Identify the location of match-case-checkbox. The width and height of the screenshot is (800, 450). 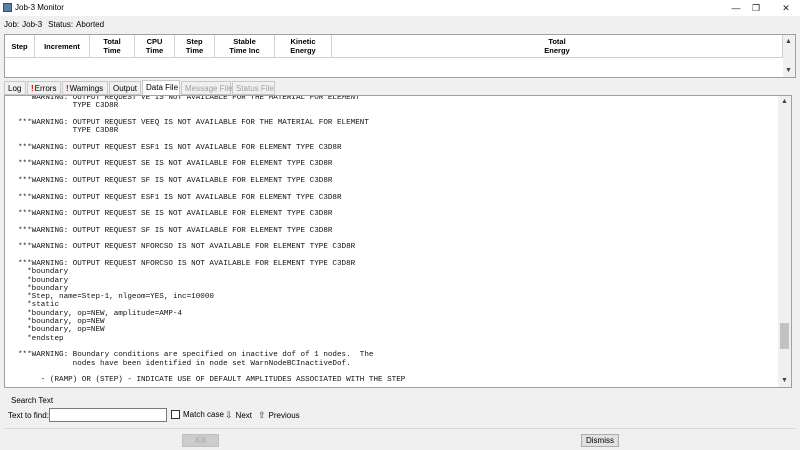
(175, 414).